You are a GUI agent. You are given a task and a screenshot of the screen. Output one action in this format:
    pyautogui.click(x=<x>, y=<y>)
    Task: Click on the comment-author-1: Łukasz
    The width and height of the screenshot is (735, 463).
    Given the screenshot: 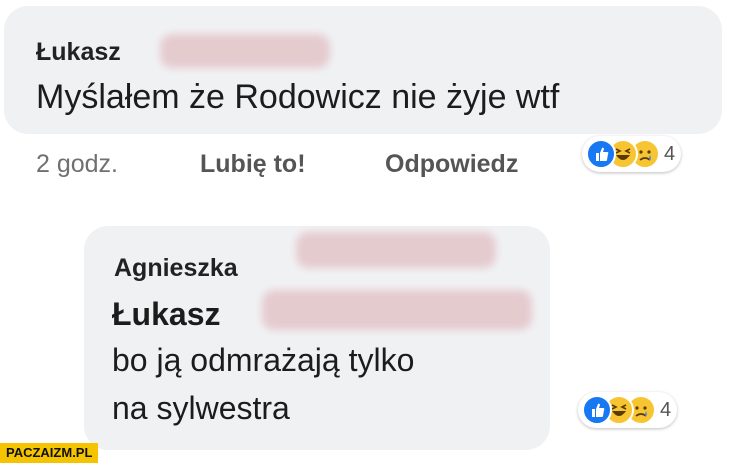 What is the action you would take?
    pyautogui.click(x=78, y=52)
    